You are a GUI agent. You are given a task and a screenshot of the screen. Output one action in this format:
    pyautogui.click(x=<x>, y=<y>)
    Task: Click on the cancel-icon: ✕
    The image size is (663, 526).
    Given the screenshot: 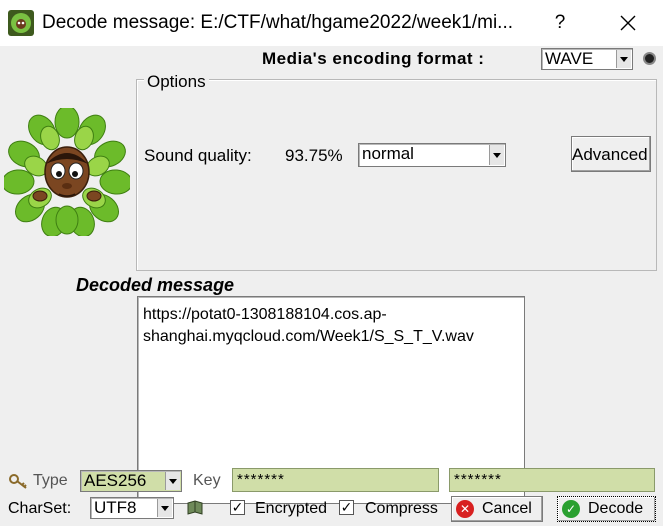 What is the action you would take?
    pyautogui.click(x=465, y=509)
    